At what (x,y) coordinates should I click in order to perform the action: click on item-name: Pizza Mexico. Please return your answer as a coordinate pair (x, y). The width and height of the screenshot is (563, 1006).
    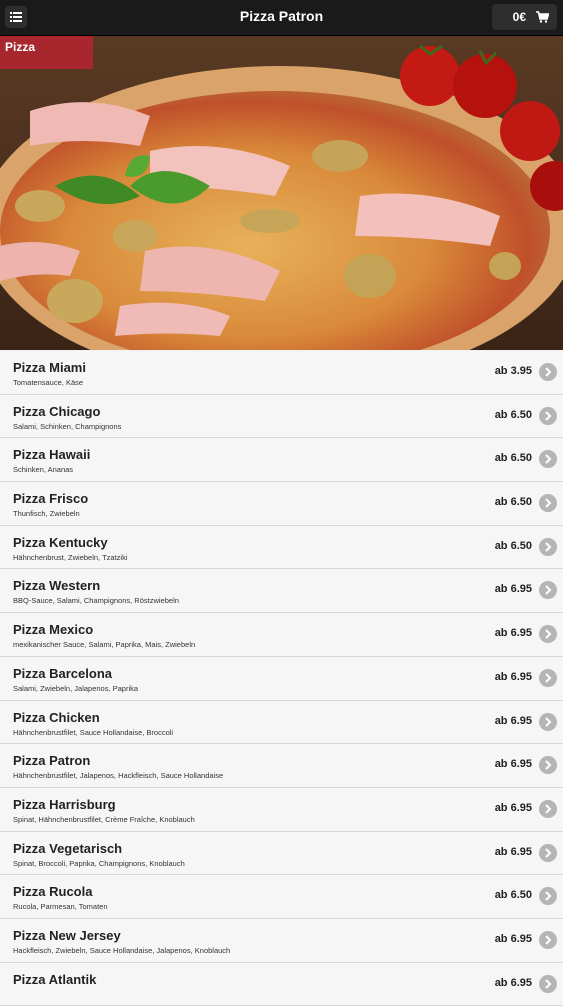
    Looking at the image, I should click on (53, 630).